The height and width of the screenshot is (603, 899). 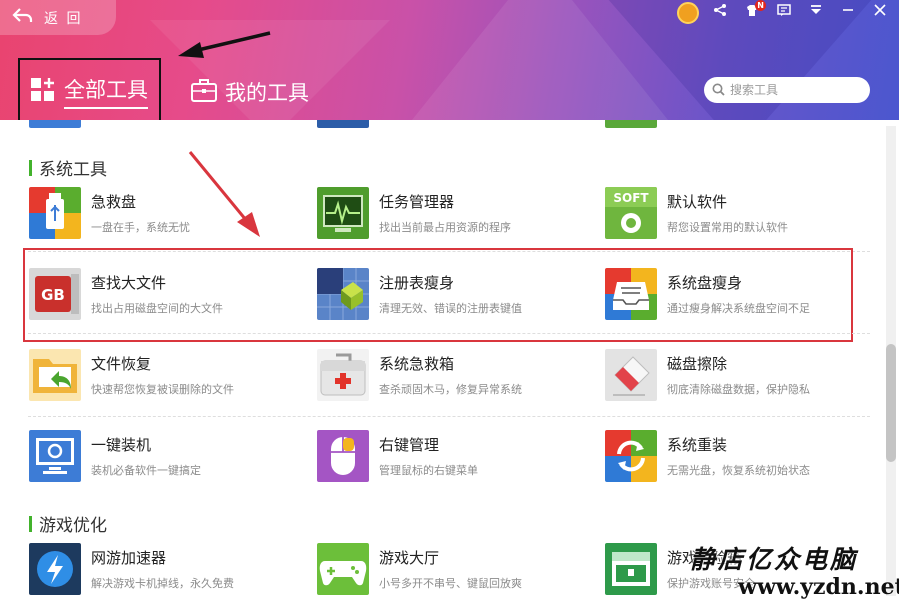 What do you see at coordinates (447, 572) in the screenshot?
I see `tool-game-lobby: 游戏大厅 小号多开不串号、键鼠回放爽` at bounding box center [447, 572].